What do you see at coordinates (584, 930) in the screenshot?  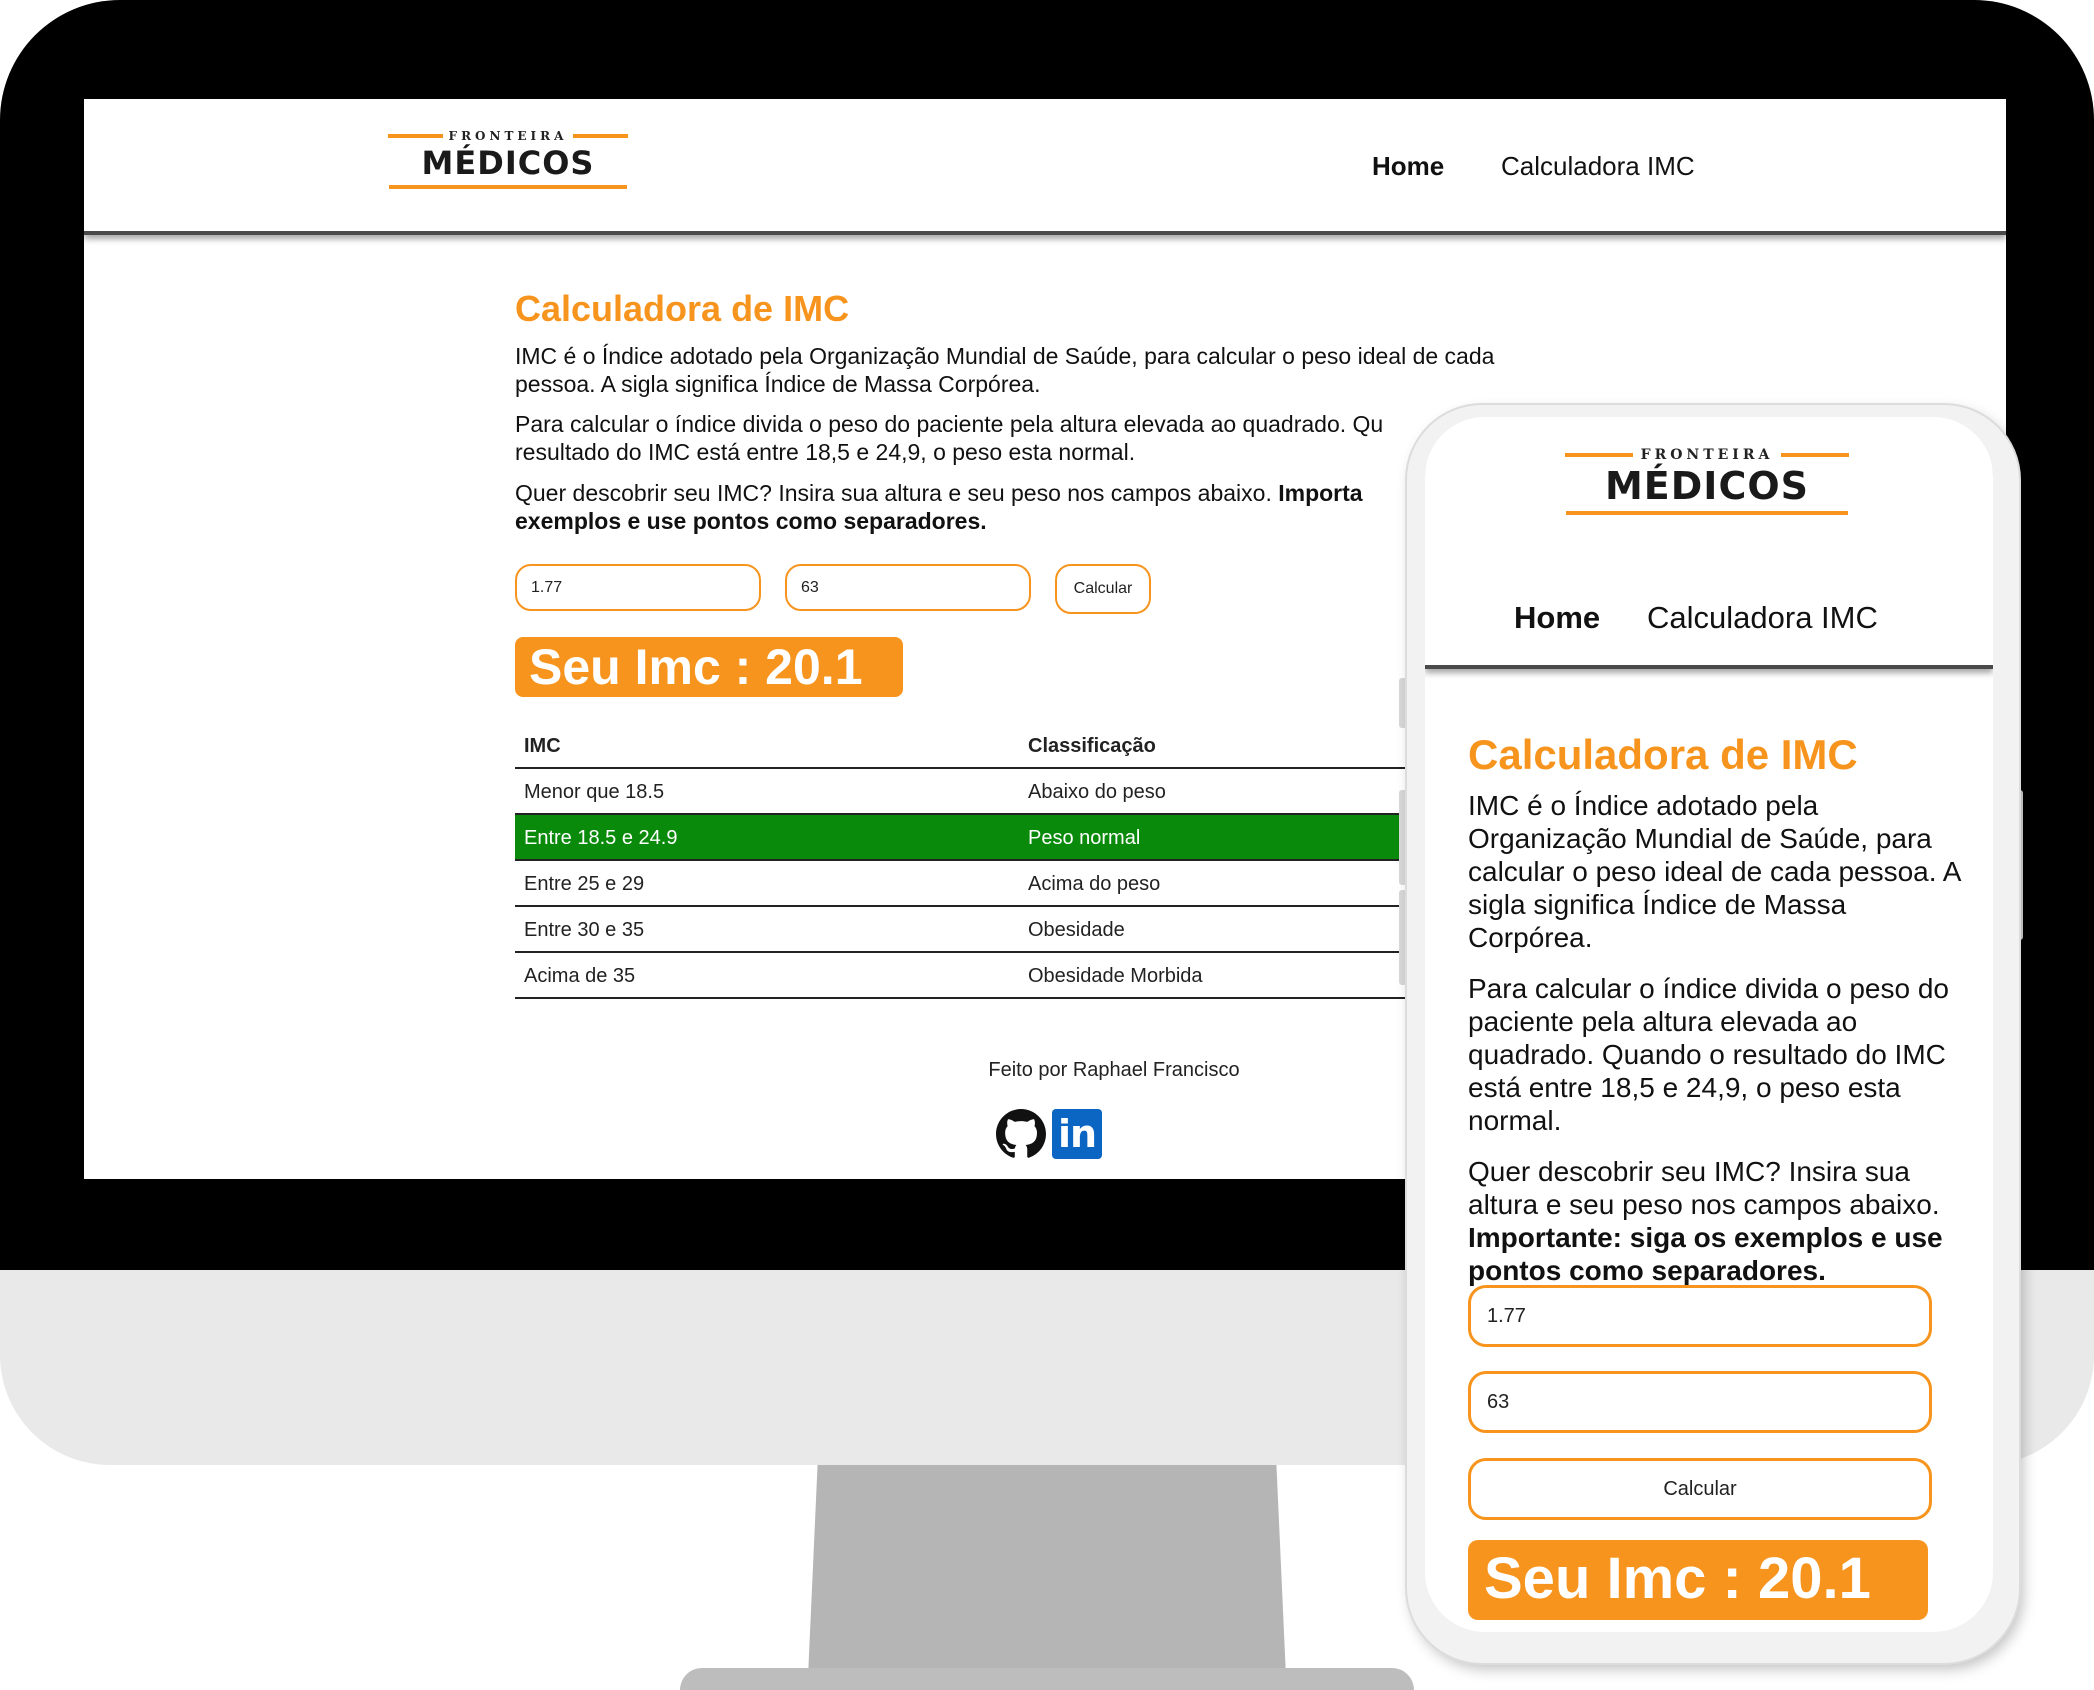 I see `table-cell-imc: Entre 30 e 35` at bounding box center [584, 930].